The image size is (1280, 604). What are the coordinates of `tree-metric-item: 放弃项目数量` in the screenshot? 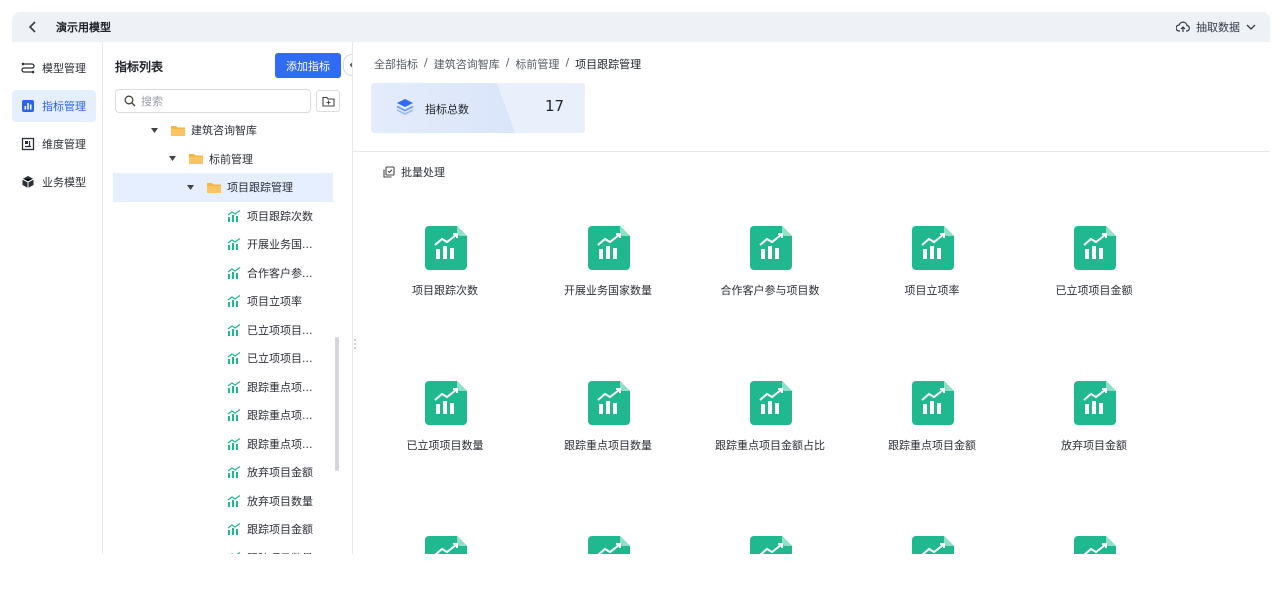 It's located at (223, 501).